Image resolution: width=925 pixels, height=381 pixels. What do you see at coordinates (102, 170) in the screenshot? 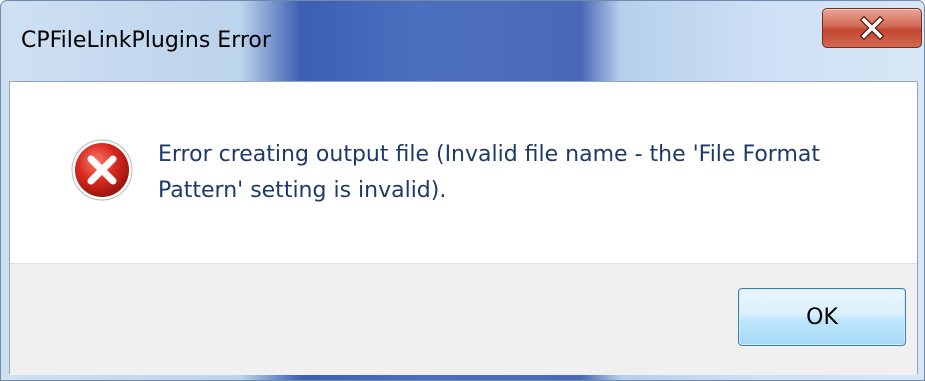
I see `error-icon` at bounding box center [102, 170].